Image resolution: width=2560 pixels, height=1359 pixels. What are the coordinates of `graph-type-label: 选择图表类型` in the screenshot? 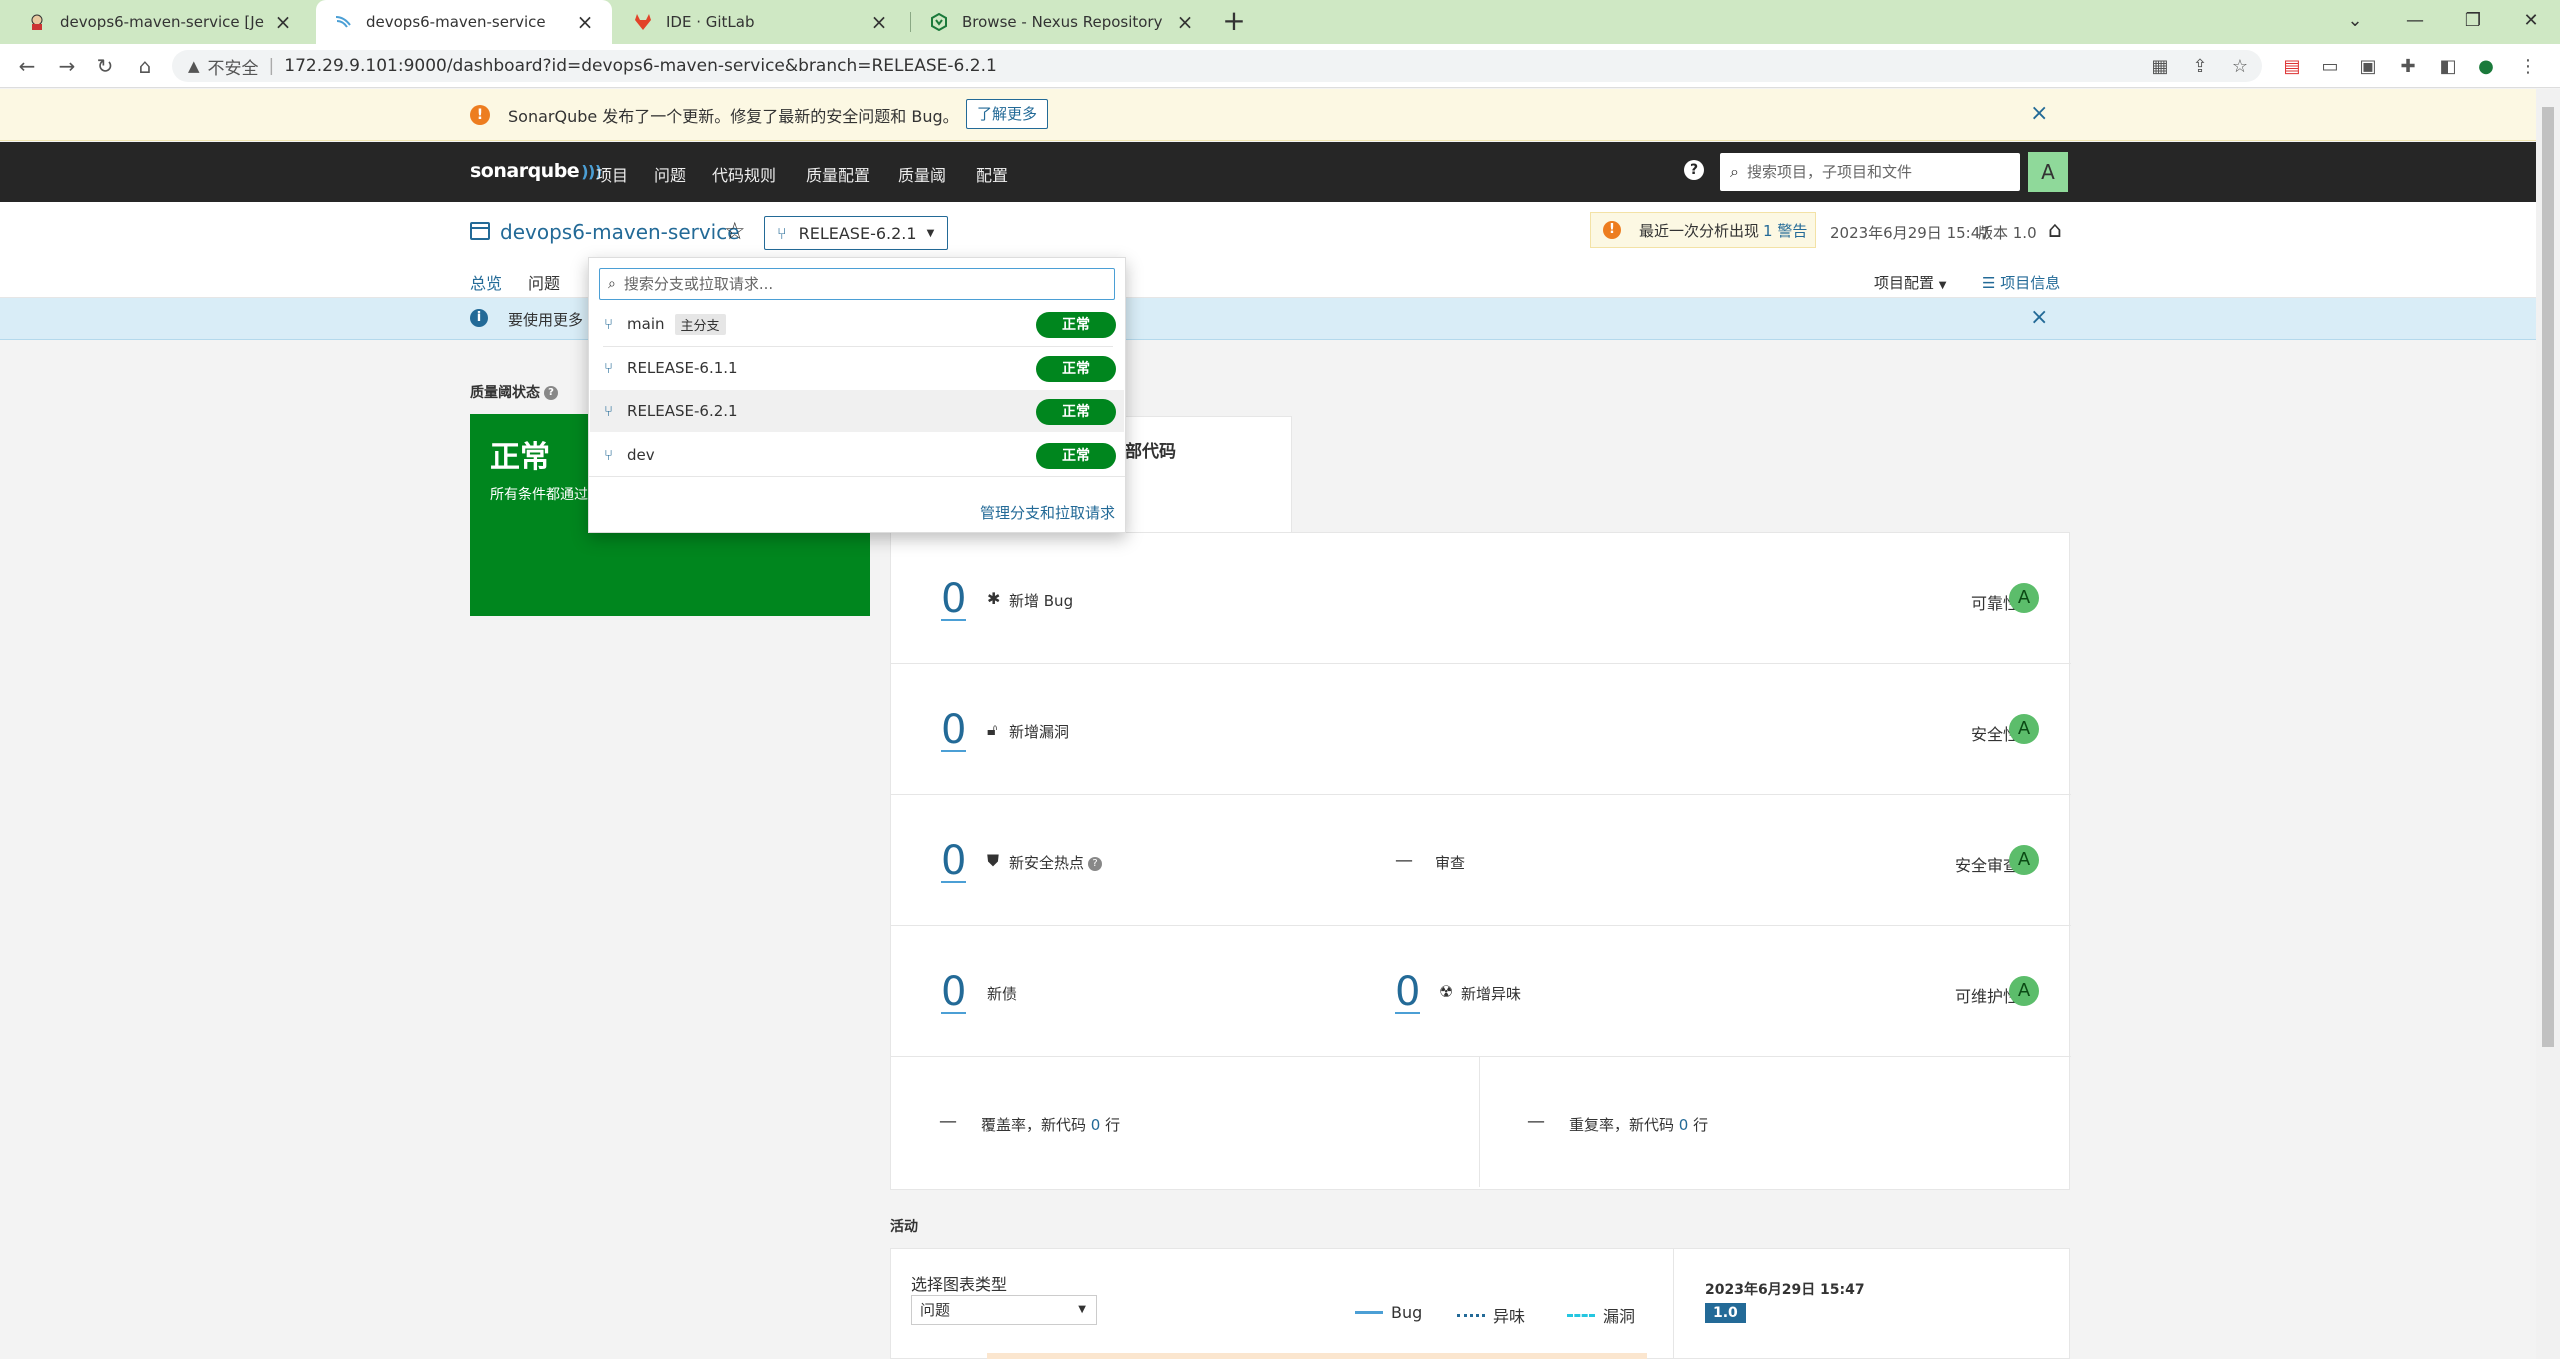 It's located at (959, 1284).